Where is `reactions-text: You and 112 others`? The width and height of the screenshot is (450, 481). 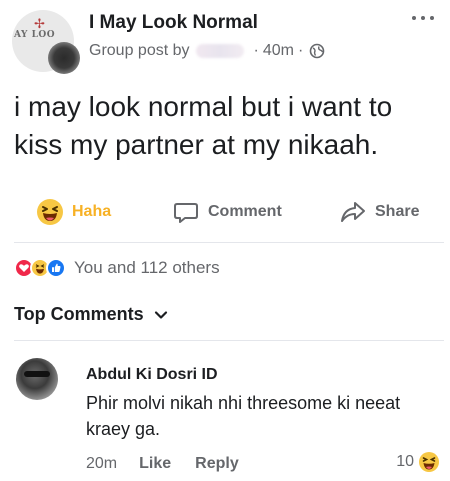 reactions-text: You and 112 others is located at coordinates (147, 267).